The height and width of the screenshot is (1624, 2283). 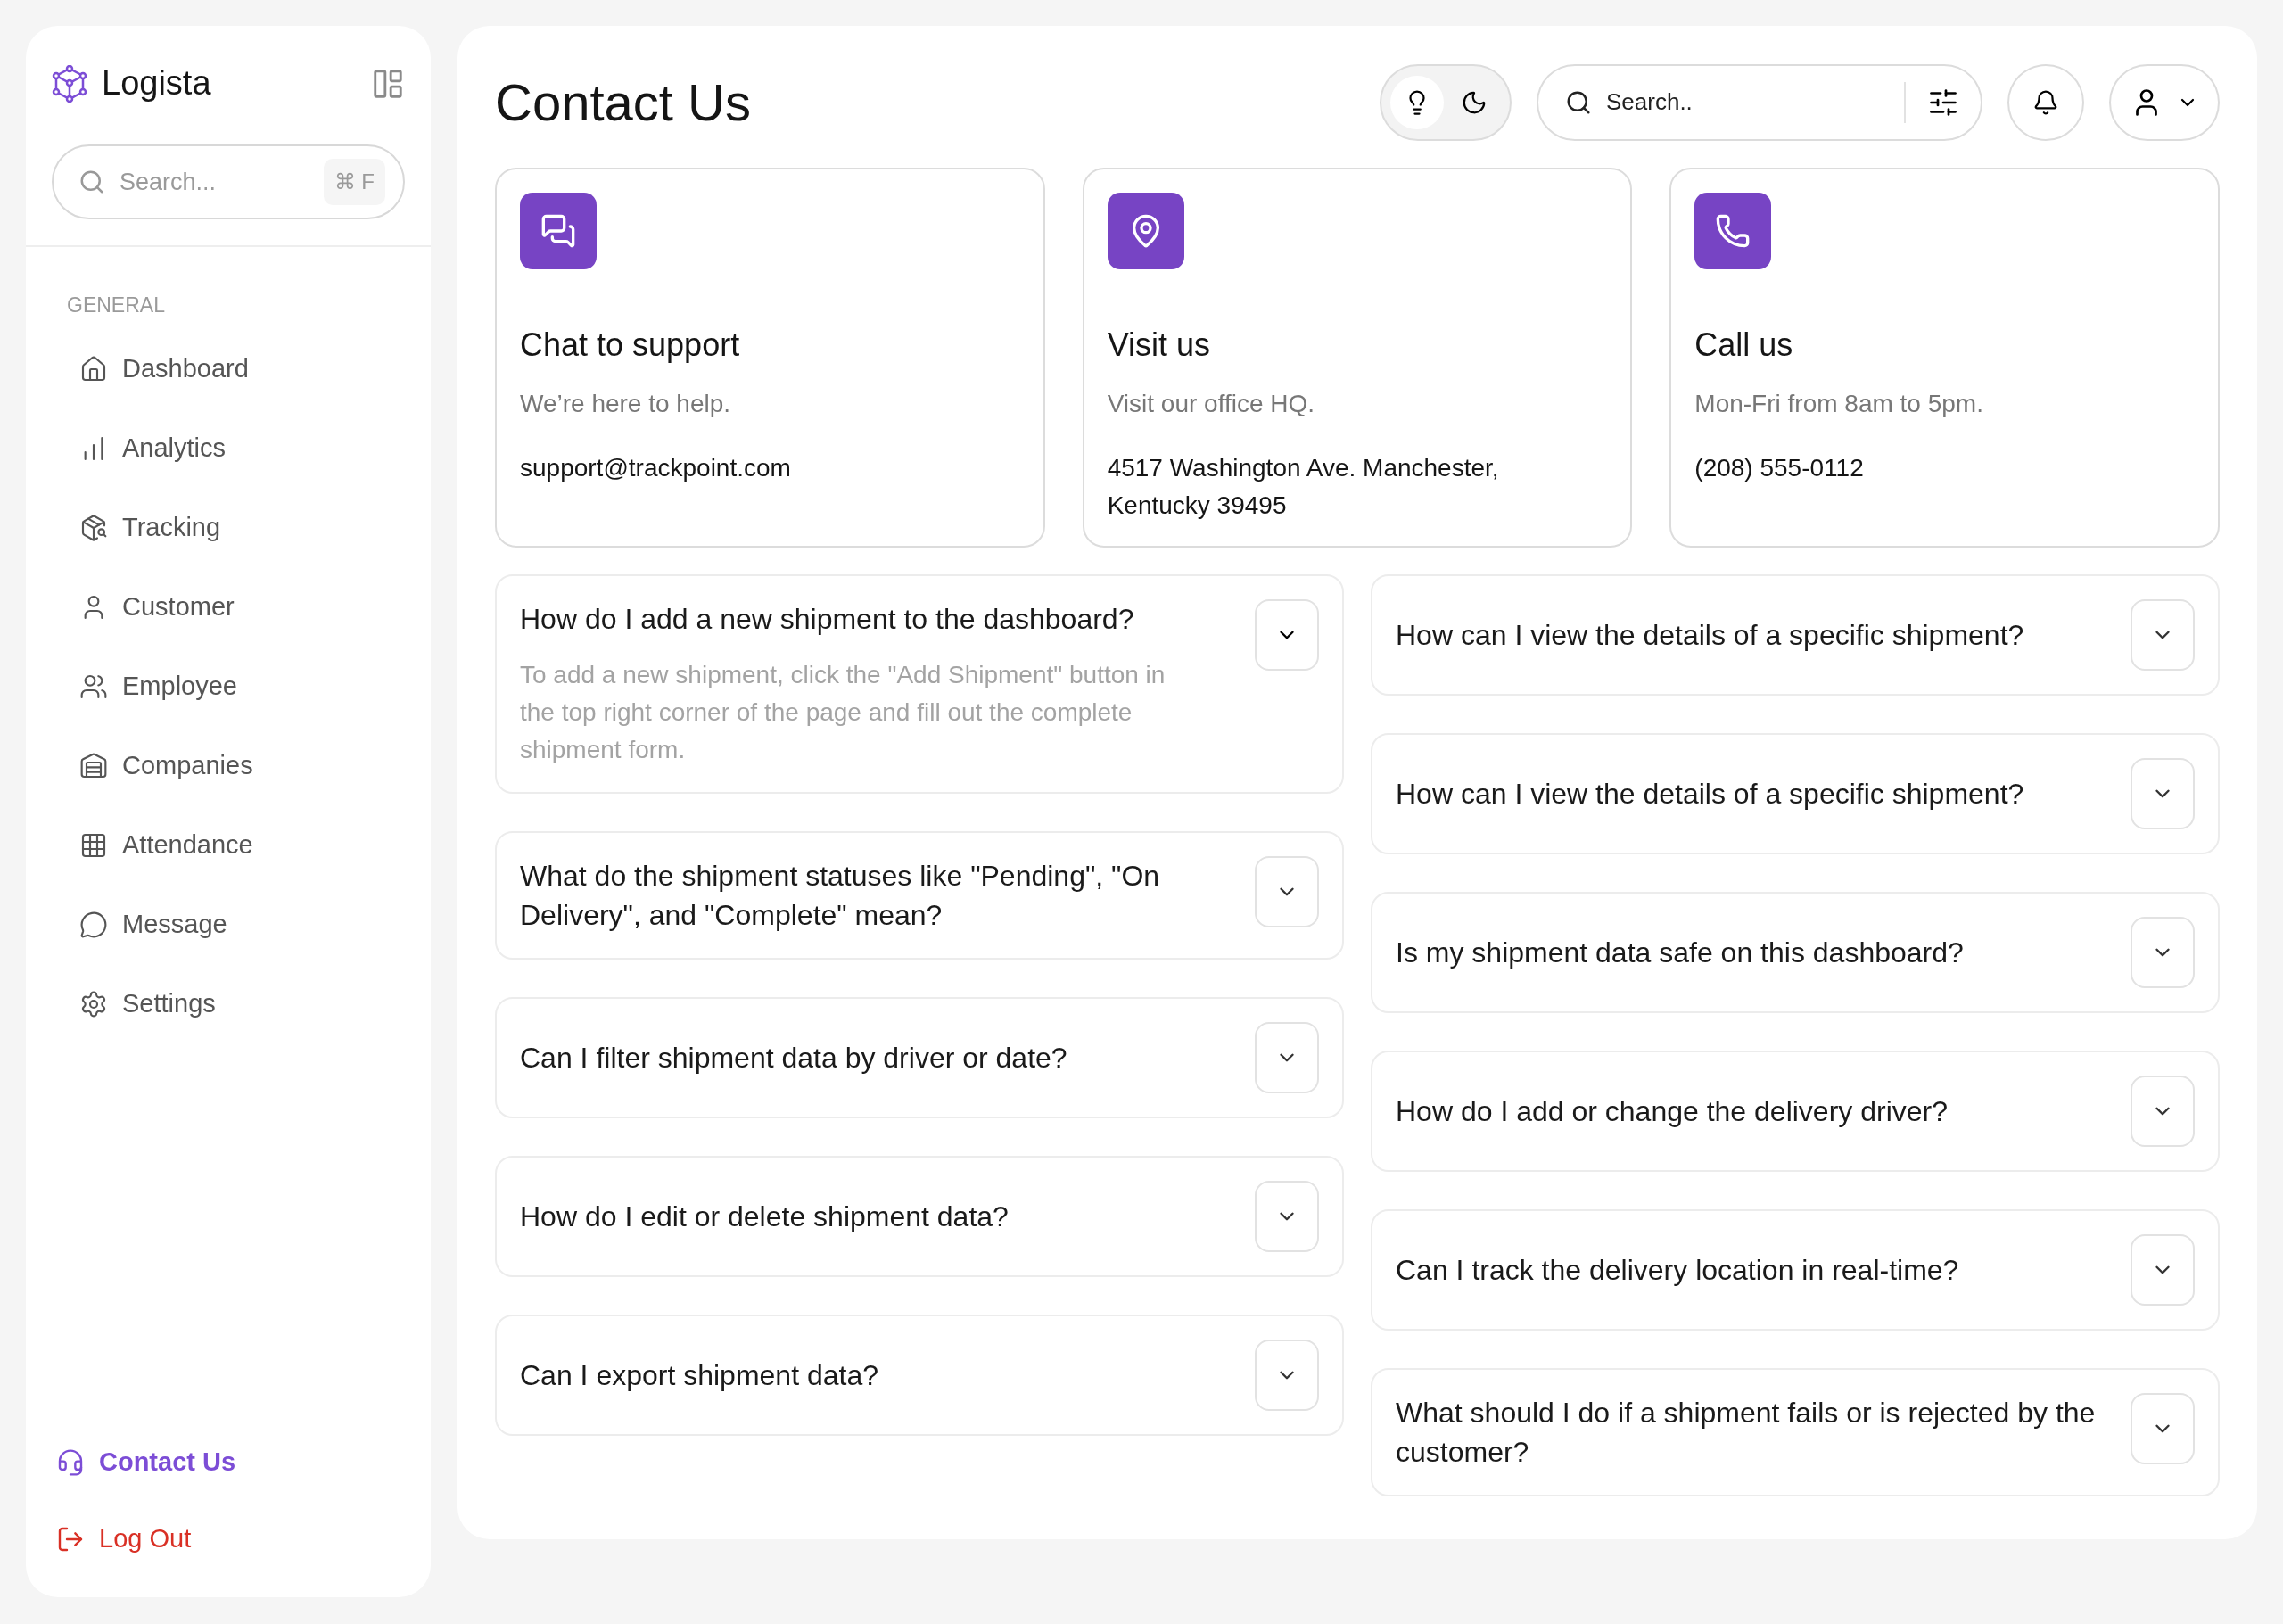 I want to click on faq-card: What do the shipment statuses like "Pending", "On Delivery", and "Complete" mean?, so click(x=920, y=895).